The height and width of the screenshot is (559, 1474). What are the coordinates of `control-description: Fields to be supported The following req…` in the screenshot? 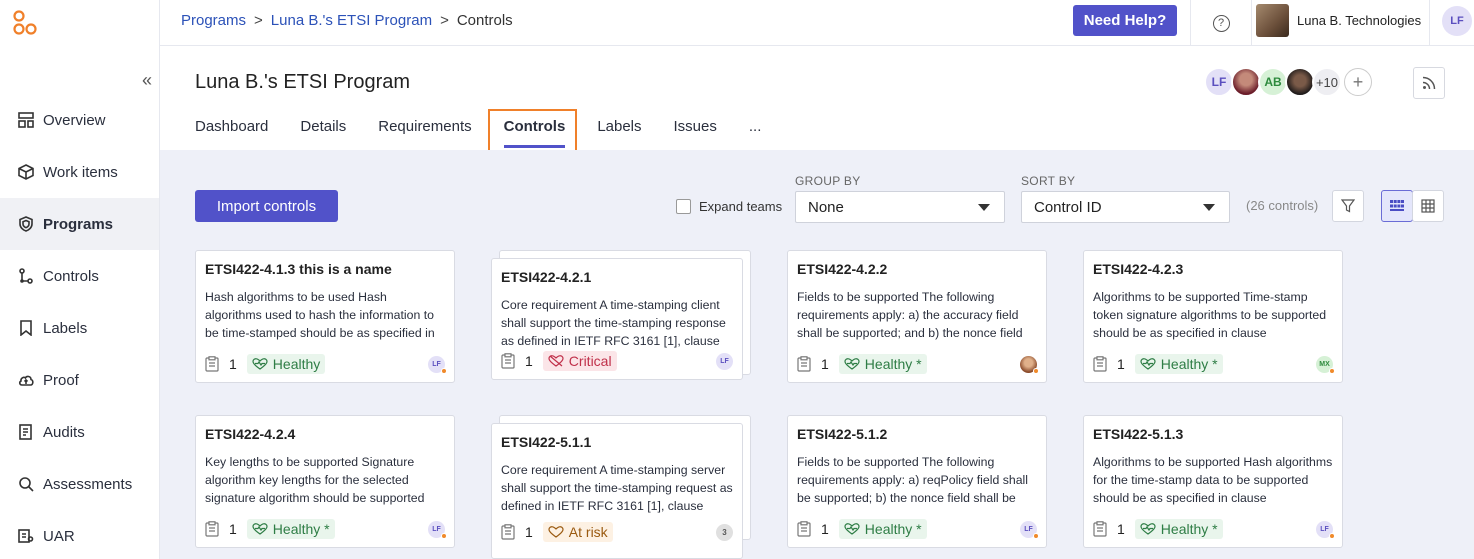 It's located at (910, 315).